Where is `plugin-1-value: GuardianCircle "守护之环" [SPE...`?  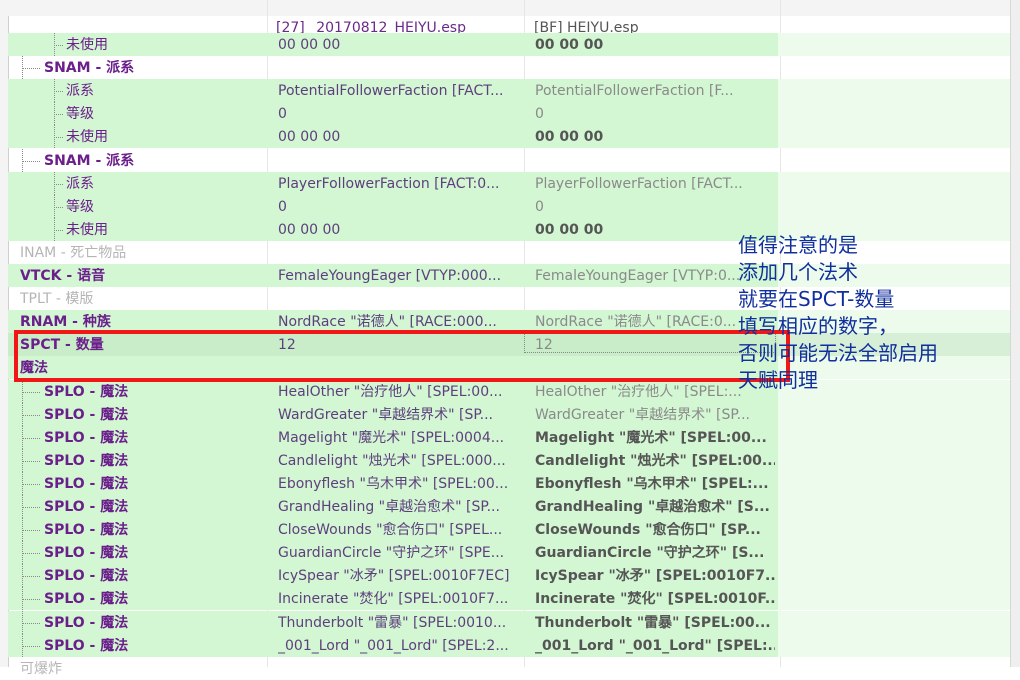 plugin-1-value: GuardianCircle "守护之环" [SPE... is located at coordinates (401, 553).